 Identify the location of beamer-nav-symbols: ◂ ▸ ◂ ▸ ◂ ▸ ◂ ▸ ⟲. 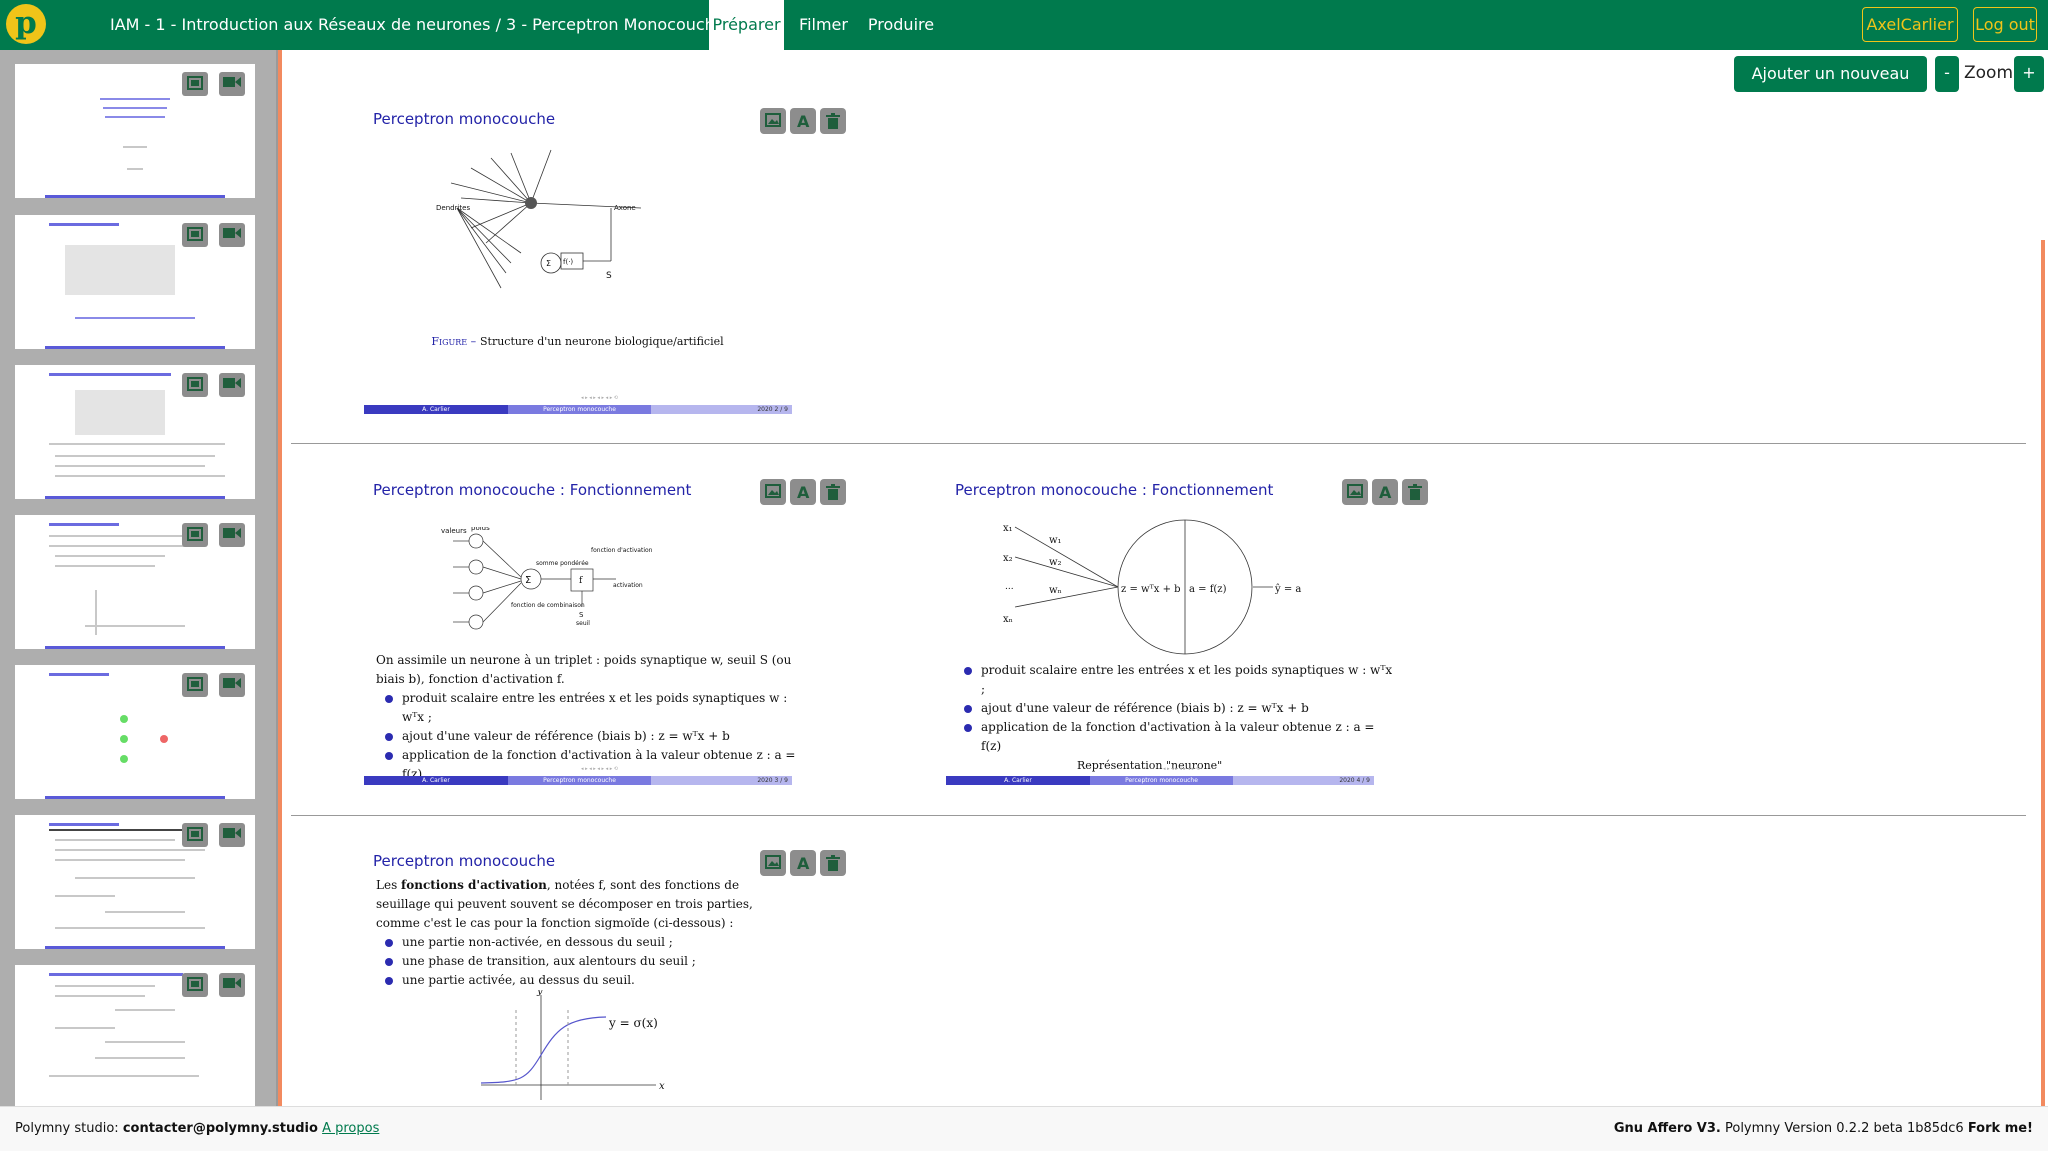
(1181, 769).